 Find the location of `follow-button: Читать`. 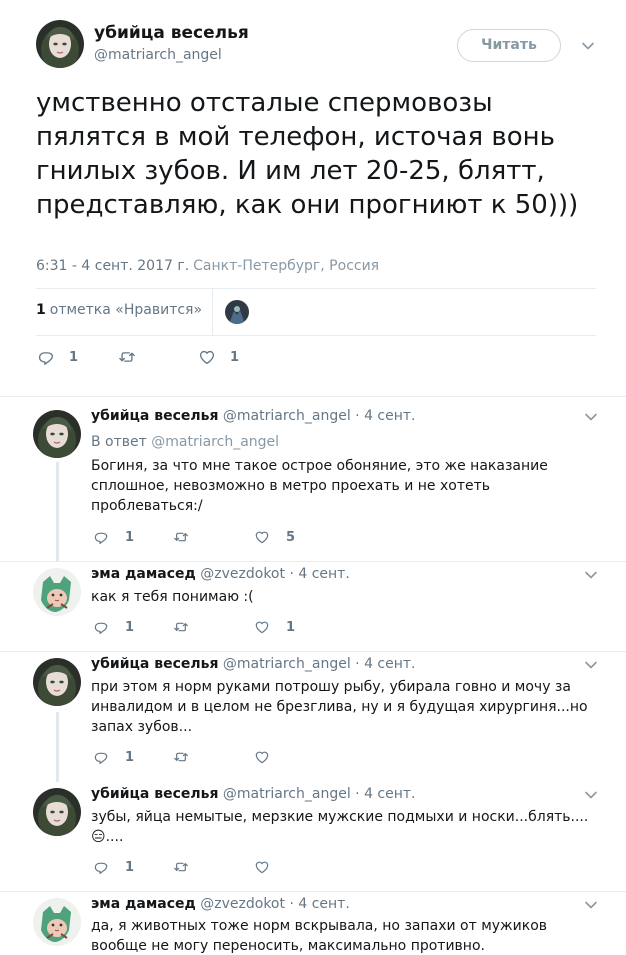

follow-button: Читать is located at coordinates (509, 45).